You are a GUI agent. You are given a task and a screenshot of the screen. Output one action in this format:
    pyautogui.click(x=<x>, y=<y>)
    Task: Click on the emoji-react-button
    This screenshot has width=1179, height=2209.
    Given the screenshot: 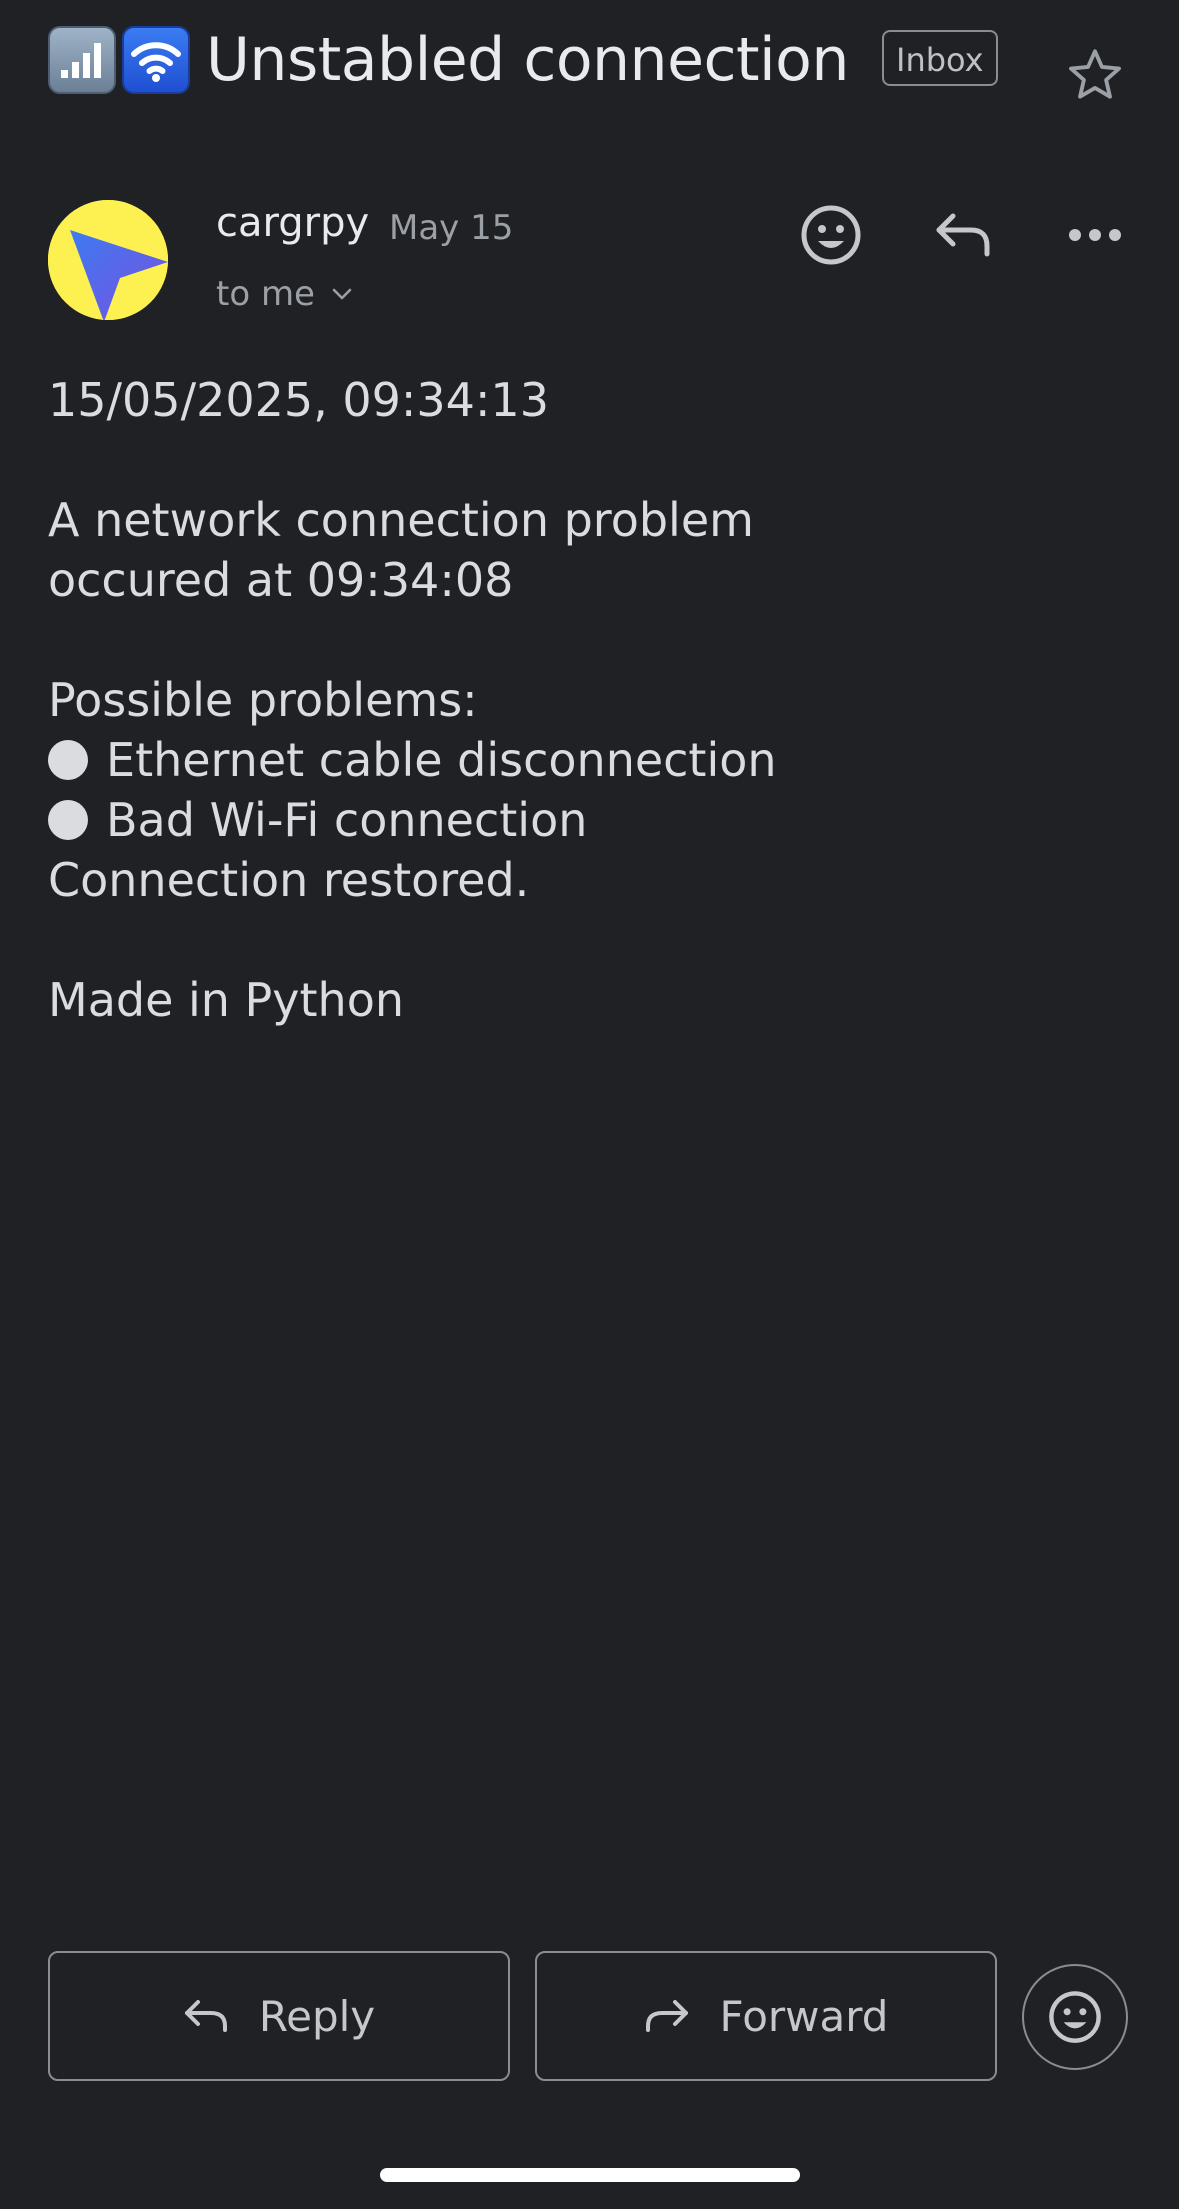 What is the action you would take?
    pyautogui.click(x=1075, y=2017)
    